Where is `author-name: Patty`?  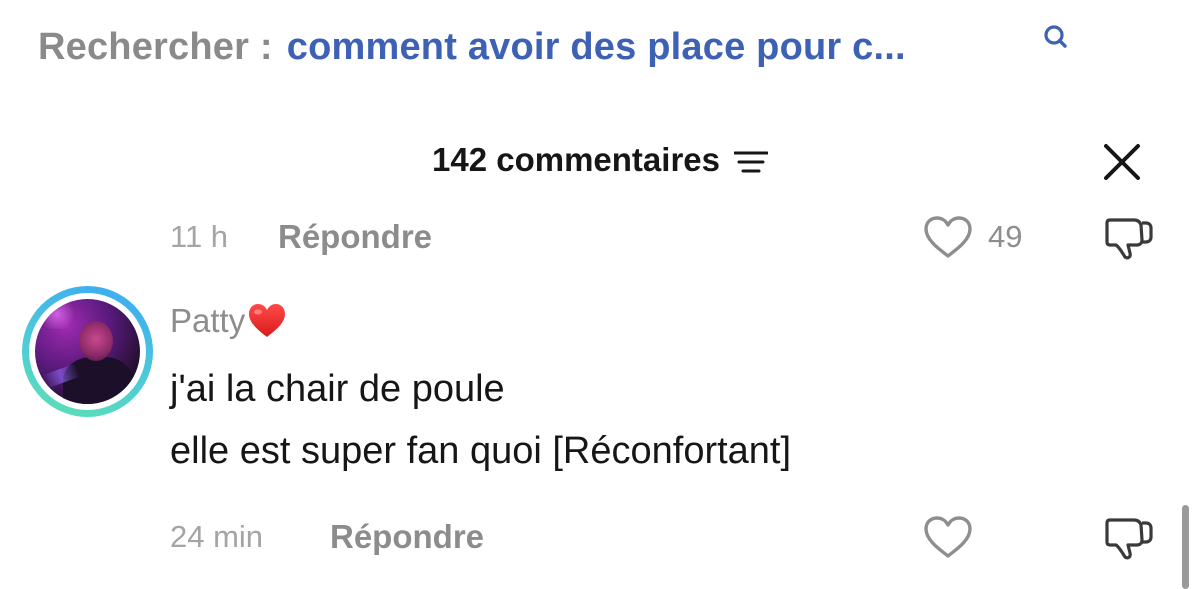
author-name: Patty is located at coordinates (208, 320).